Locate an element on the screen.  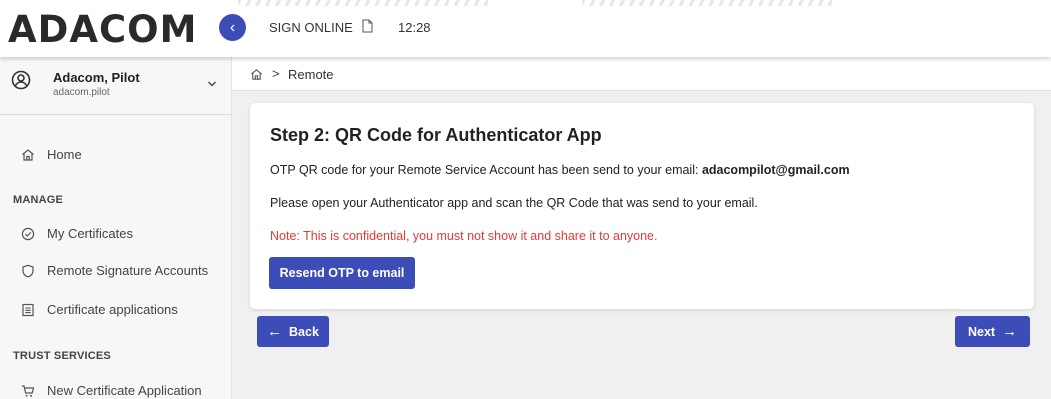
chevron-down-icon is located at coordinates (212, 84).